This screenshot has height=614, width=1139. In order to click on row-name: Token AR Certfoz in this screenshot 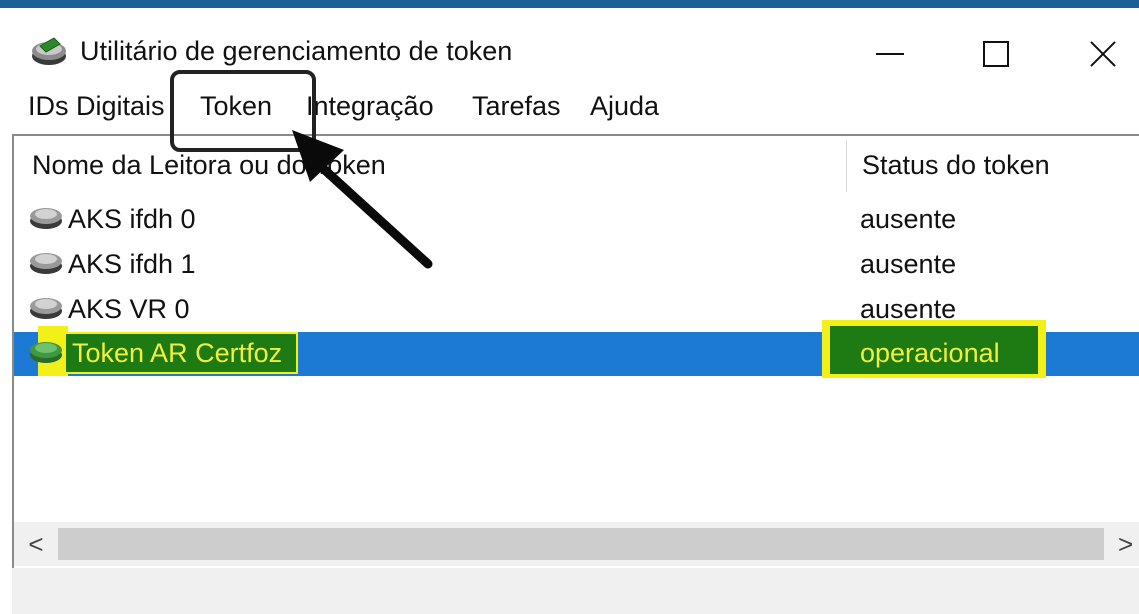, I will do `click(177, 353)`.